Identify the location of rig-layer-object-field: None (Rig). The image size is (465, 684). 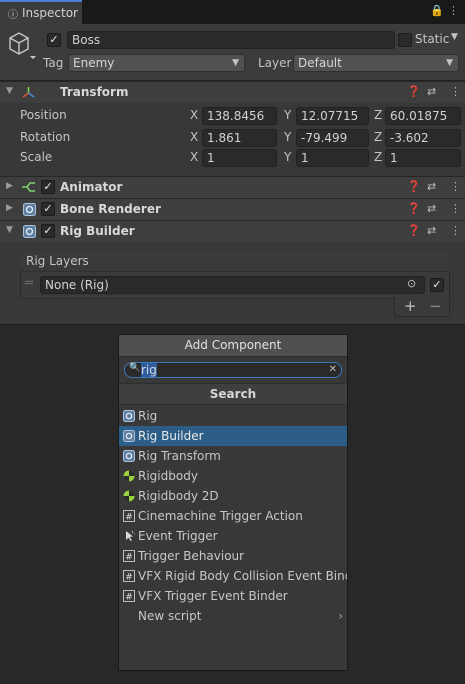
(232, 285).